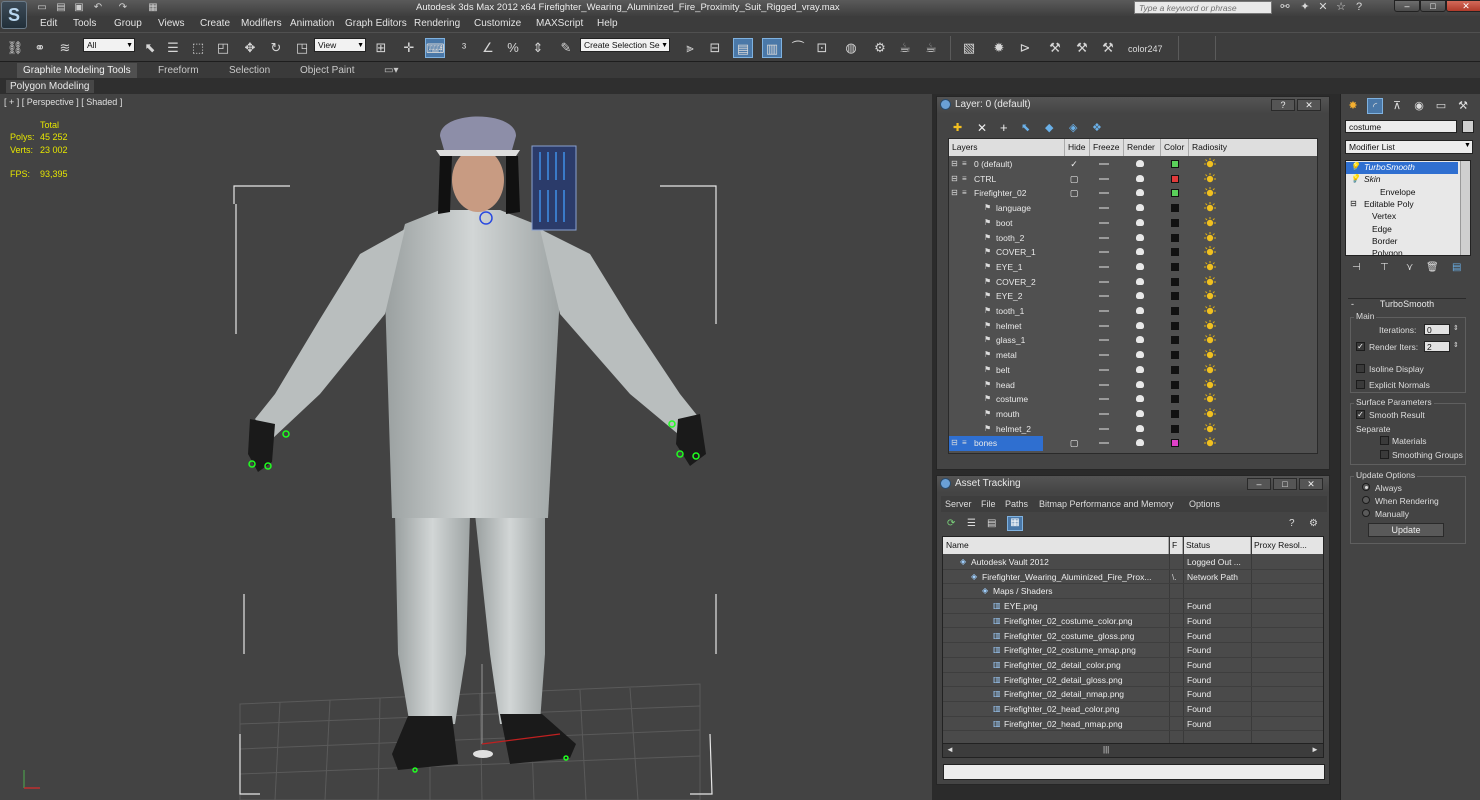 This screenshot has height=800, width=1480. I want to click on scroll-thumb-icon: |||, so click(1106, 749).